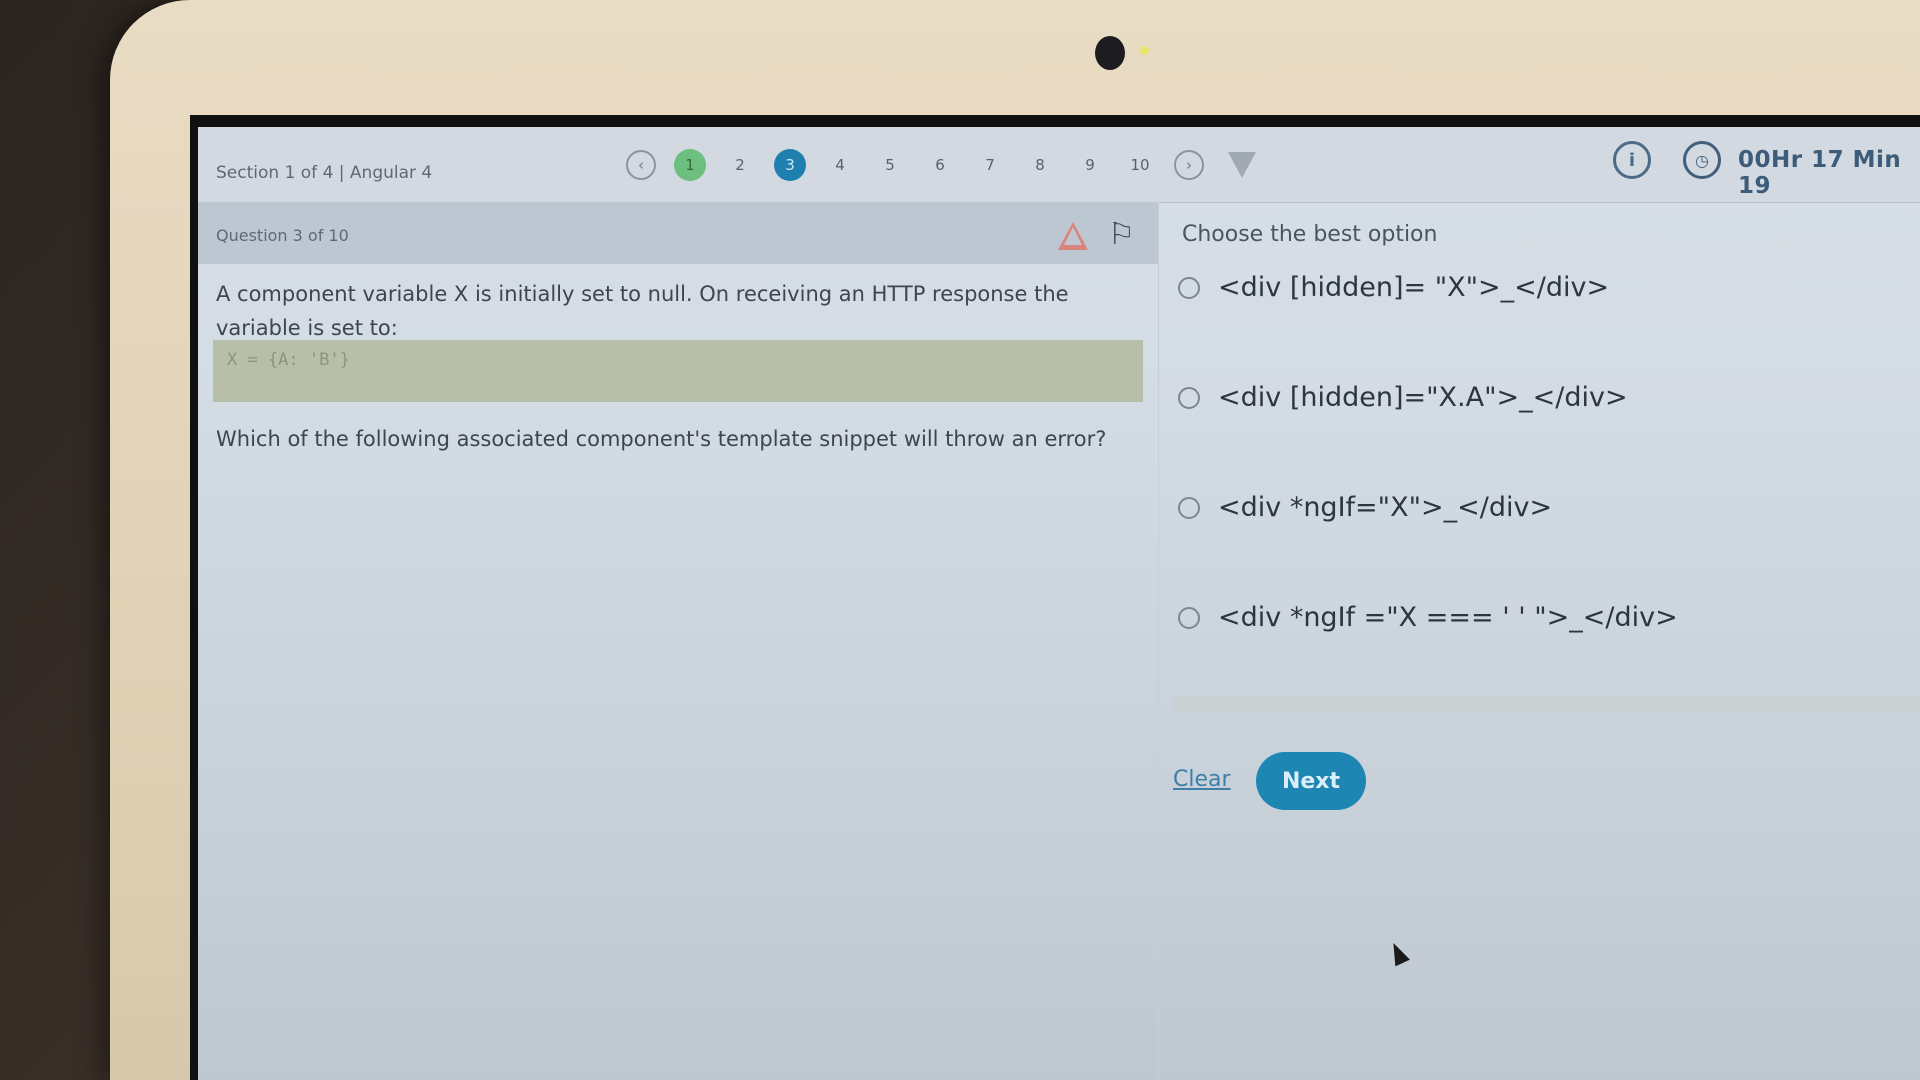 Image resolution: width=1920 pixels, height=1080 pixels. I want to click on filter-icon, so click(1242, 165).